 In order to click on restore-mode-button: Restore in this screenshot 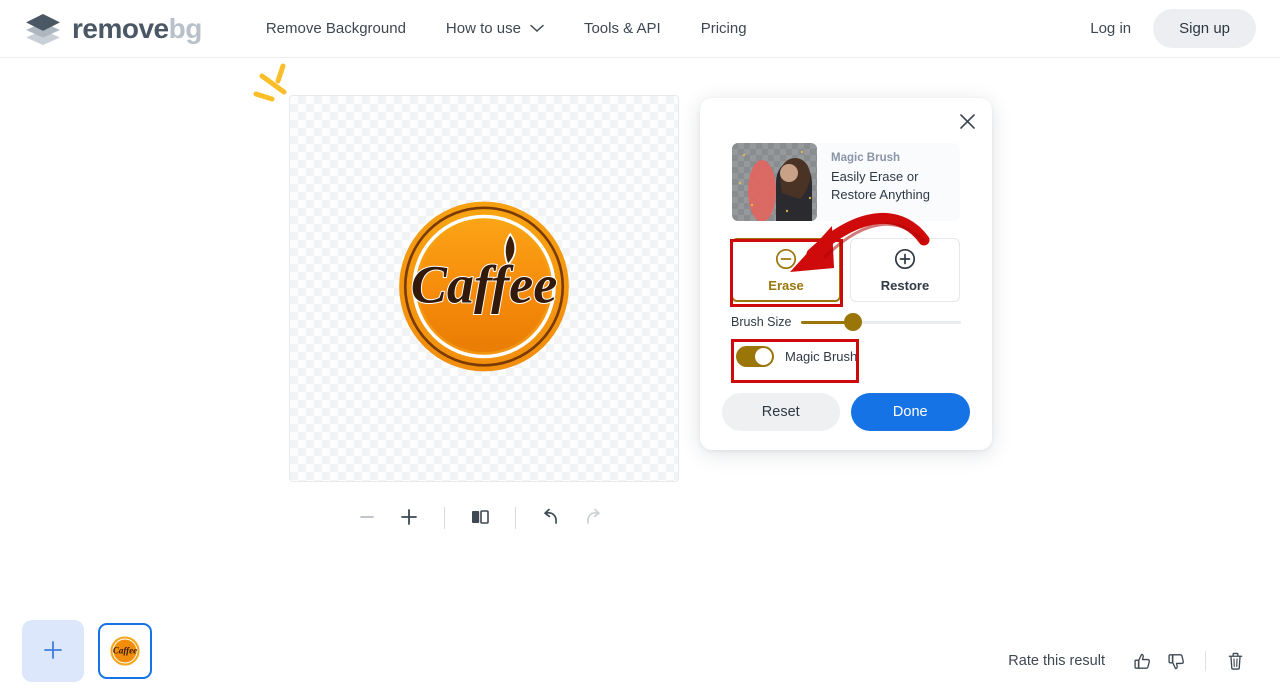, I will do `click(905, 270)`.